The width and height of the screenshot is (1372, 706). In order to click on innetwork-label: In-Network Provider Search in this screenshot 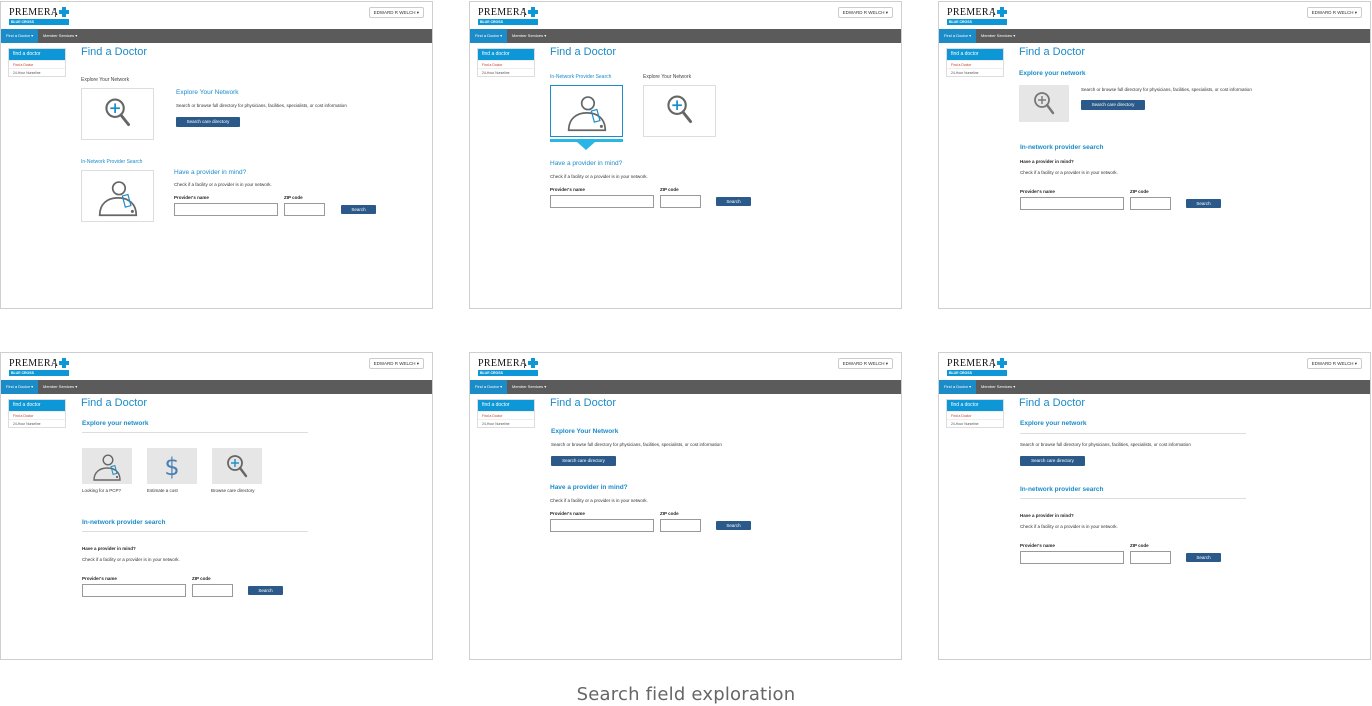, I will do `click(581, 77)`.